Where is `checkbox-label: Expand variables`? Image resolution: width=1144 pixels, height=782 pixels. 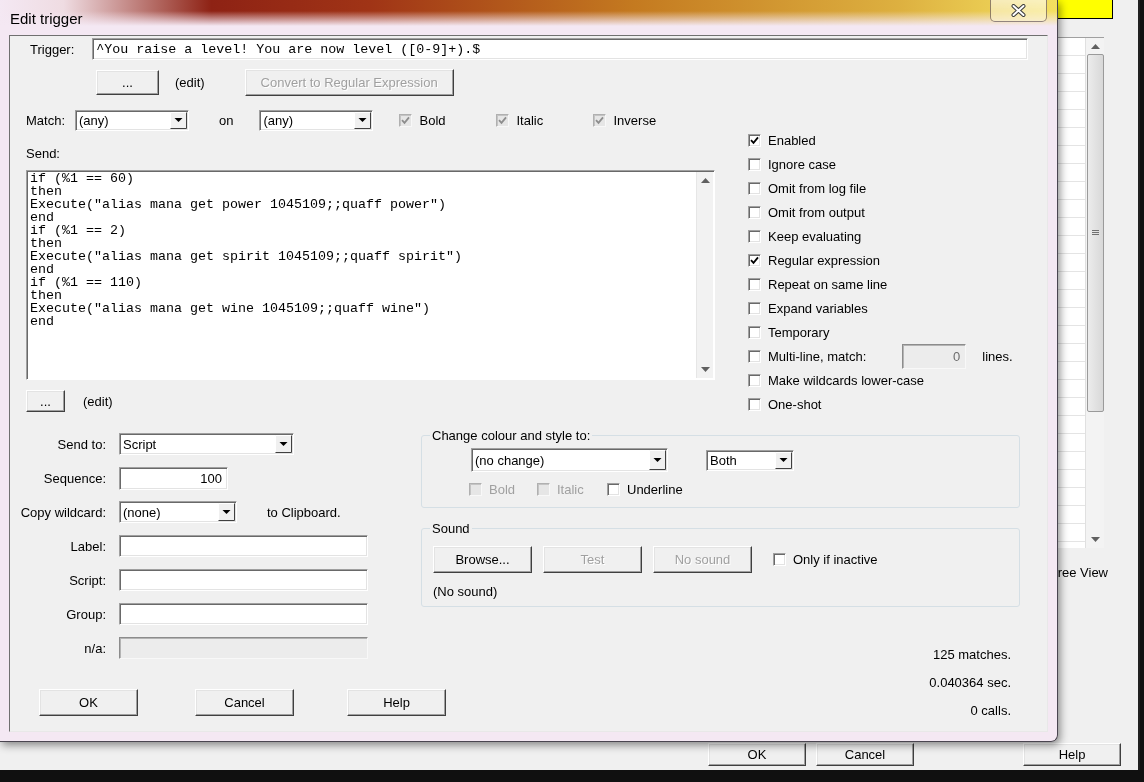 checkbox-label: Expand variables is located at coordinates (818, 308).